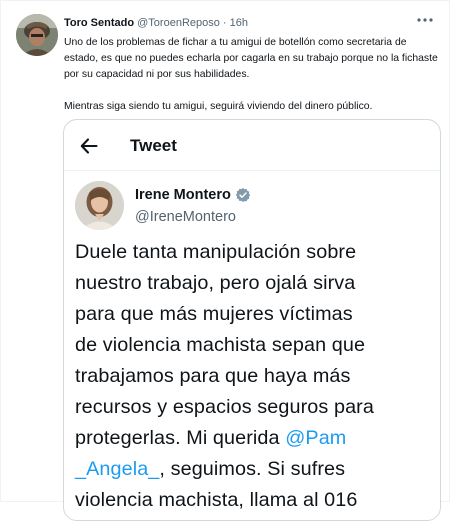  What do you see at coordinates (239, 23) in the screenshot?
I see `timestamp: 16h` at bounding box center [239, 23].